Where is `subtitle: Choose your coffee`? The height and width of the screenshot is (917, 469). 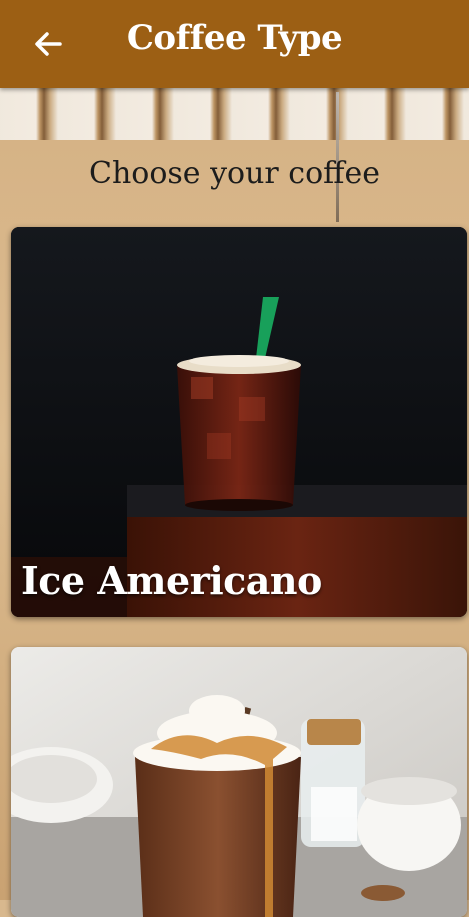 subtitle: Choose your coffee is located at coordinates (234, 173).